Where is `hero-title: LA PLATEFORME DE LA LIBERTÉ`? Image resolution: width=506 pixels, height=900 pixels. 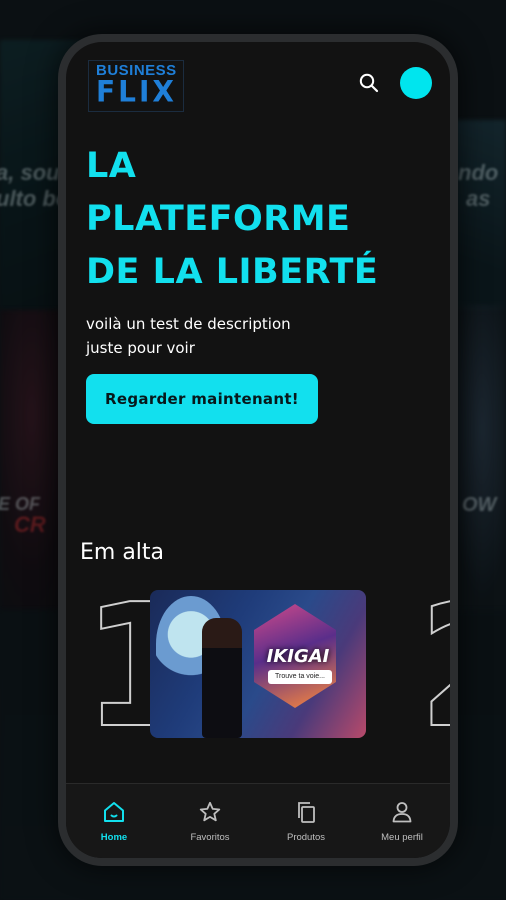
hero-title: LA PLATEFORME DE LA LIBERTÉ is located at coordinates (251, 219).